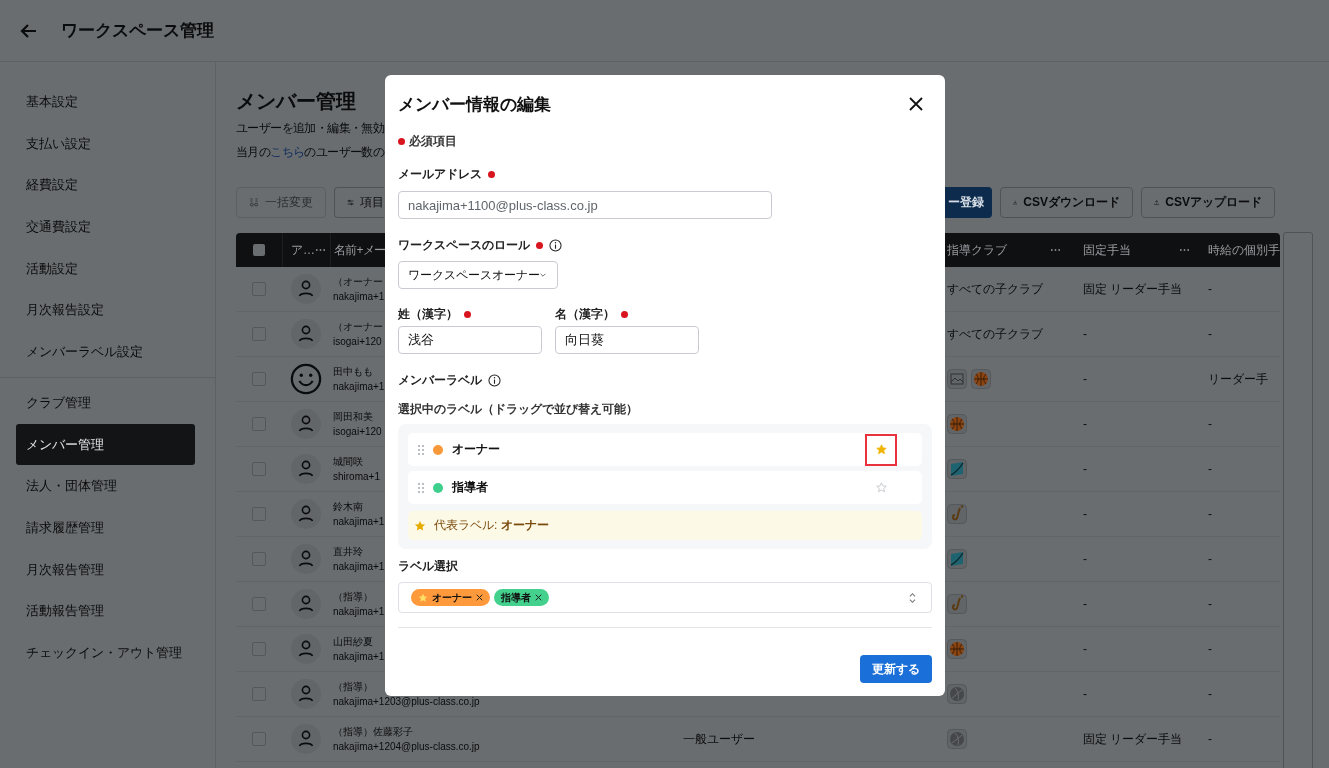  What do you see at coordinates (105, 268) in the screenshot?
I see `sidebar-item: 活動設定` at bounding box center [105, 268].